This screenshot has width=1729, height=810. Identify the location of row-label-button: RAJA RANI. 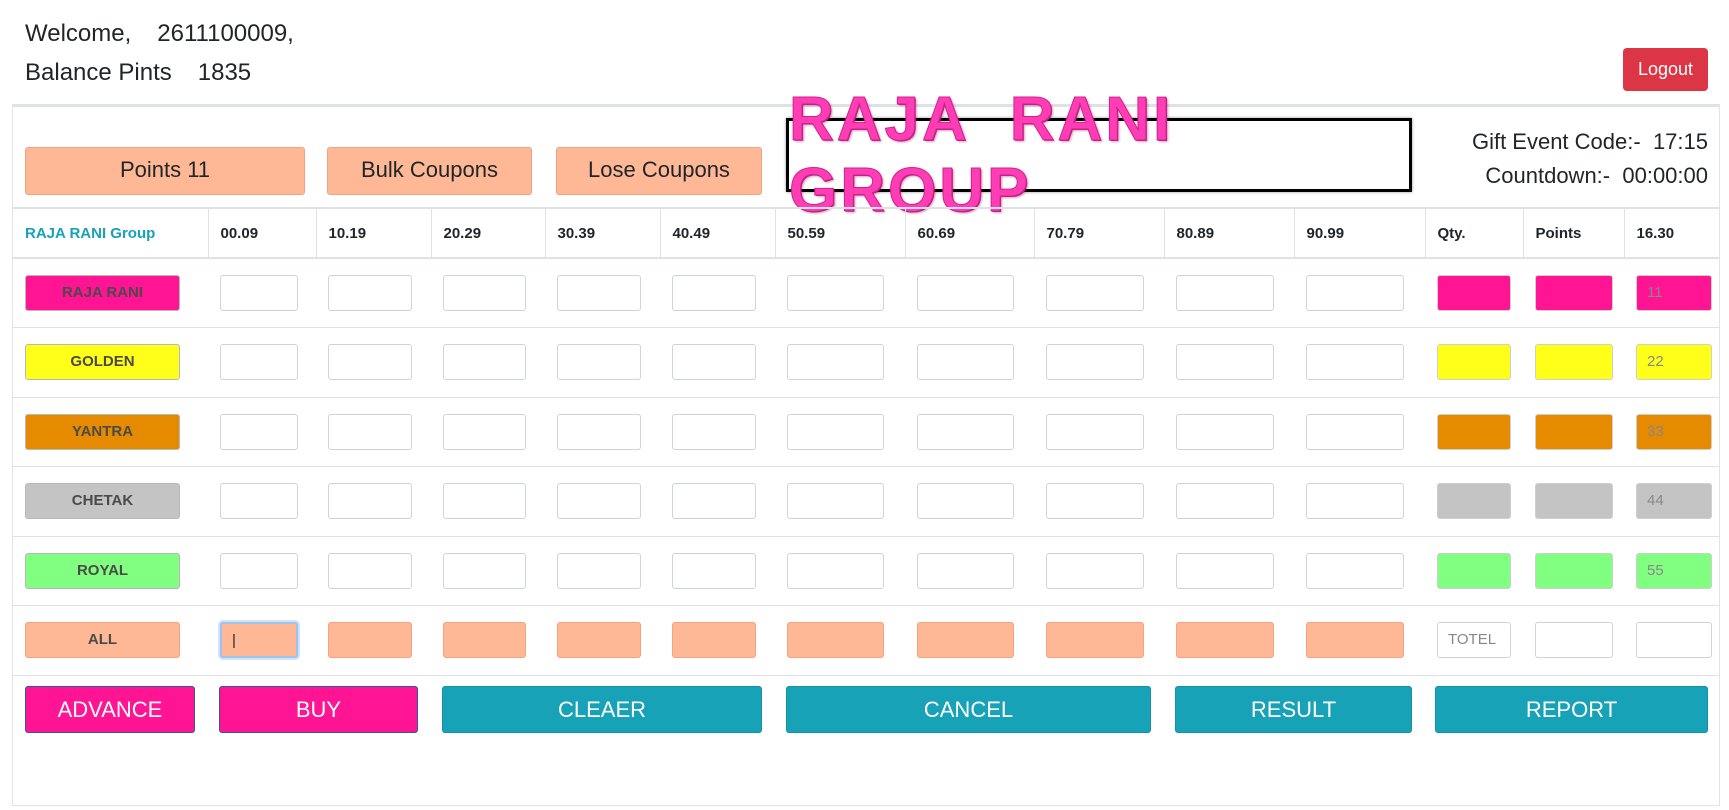
(102, 293).